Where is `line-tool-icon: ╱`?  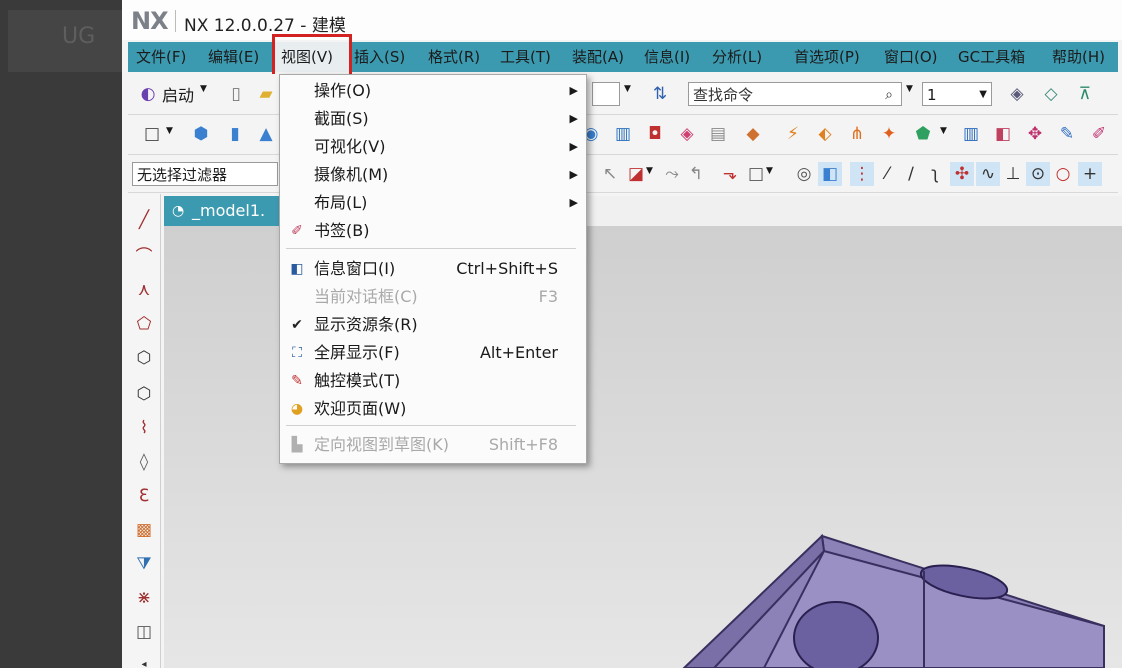 line-tool-icon: ╱ is located at coordinates (144, 220).